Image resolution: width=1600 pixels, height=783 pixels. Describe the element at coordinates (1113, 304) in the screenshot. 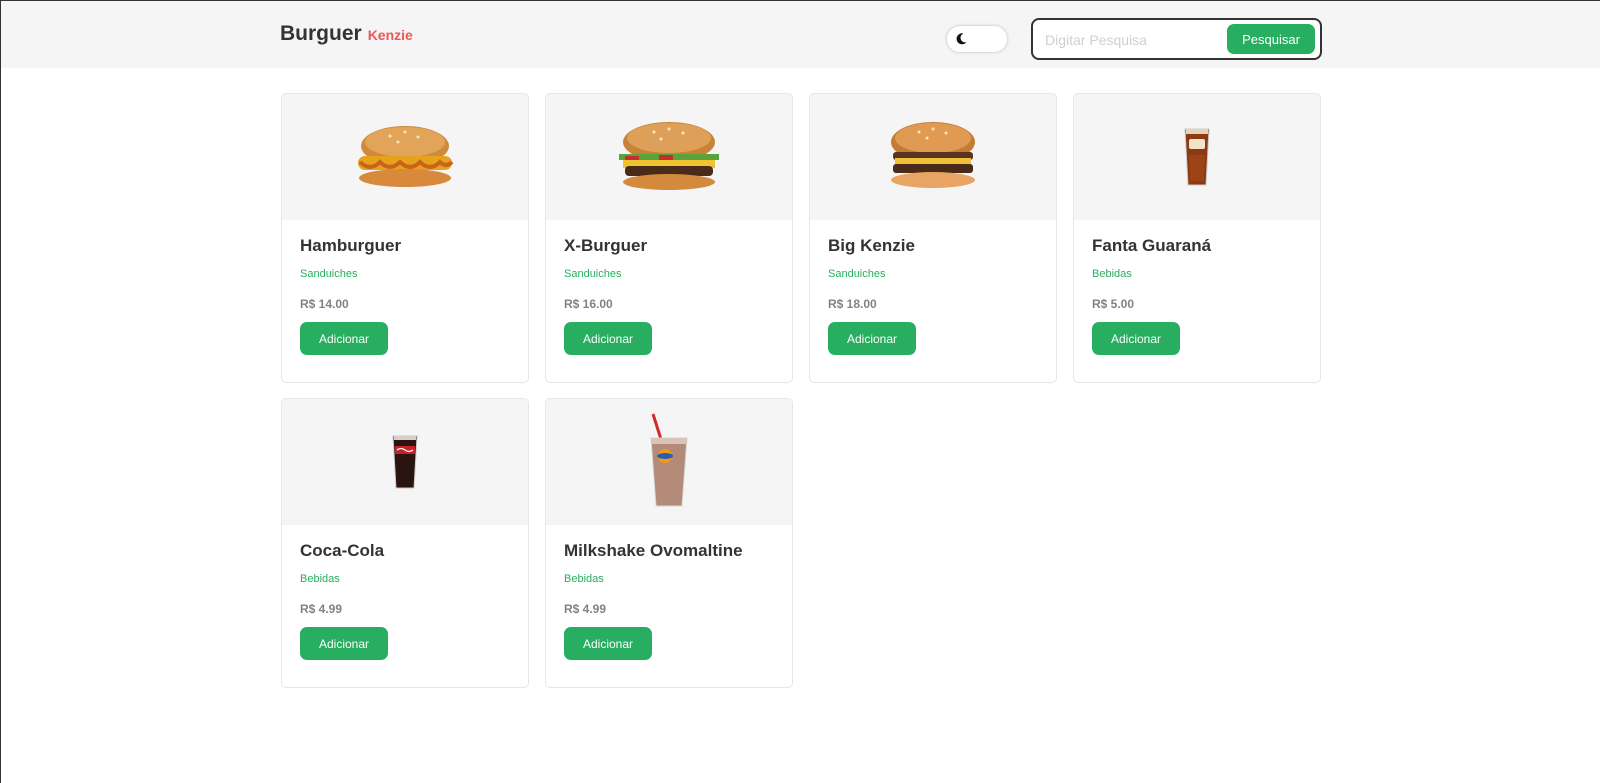

I see `product-price: R$ 5.00` at that location.